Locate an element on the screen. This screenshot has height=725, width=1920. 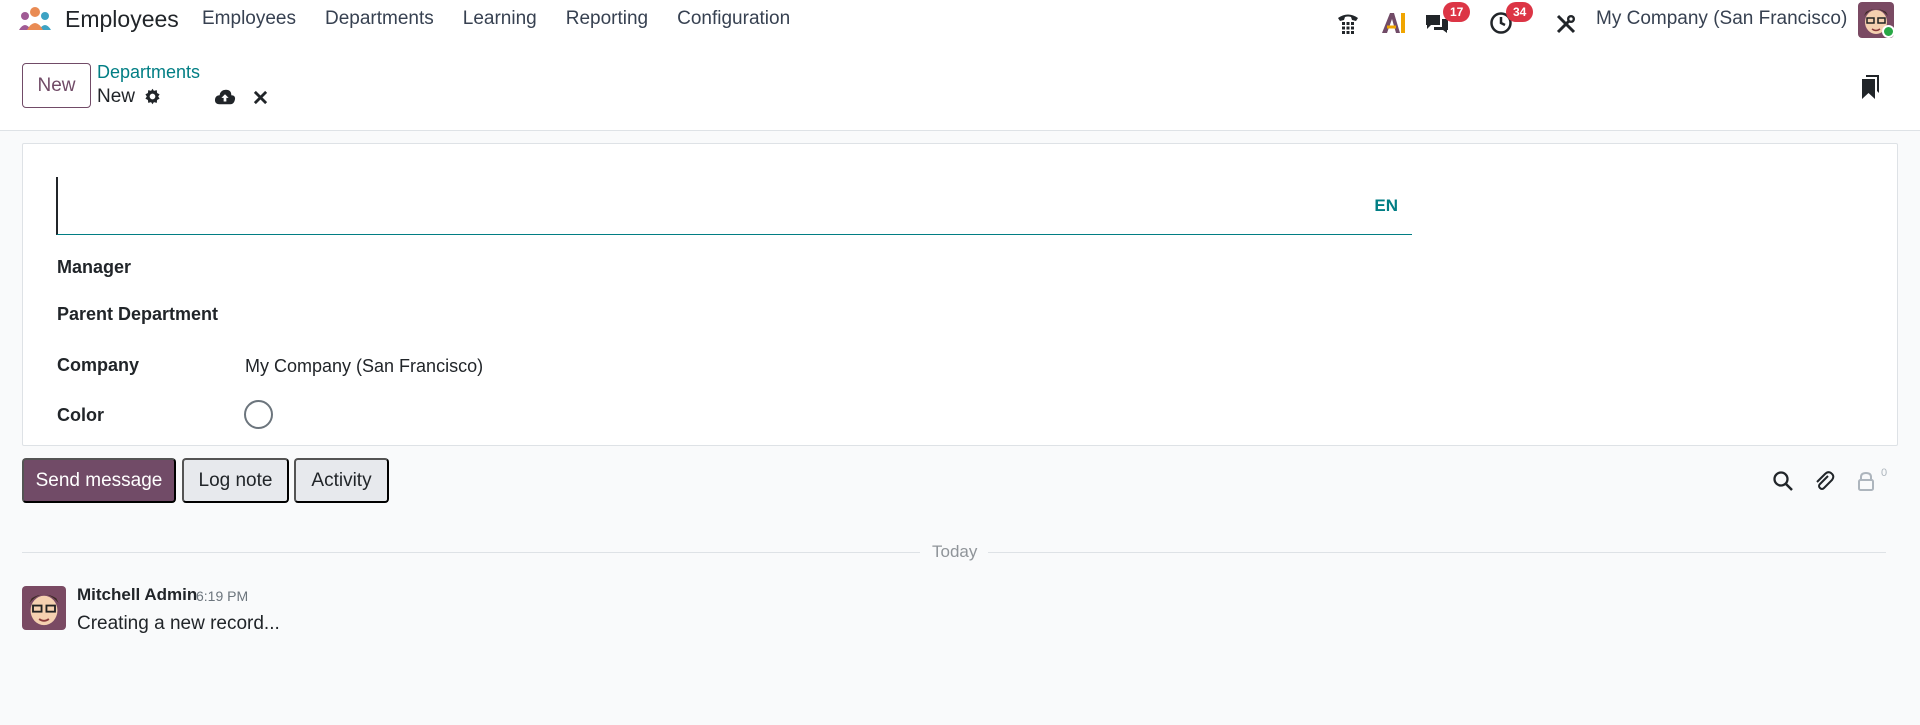
control-panel: New Departments New is located at coordinates (960, 85).